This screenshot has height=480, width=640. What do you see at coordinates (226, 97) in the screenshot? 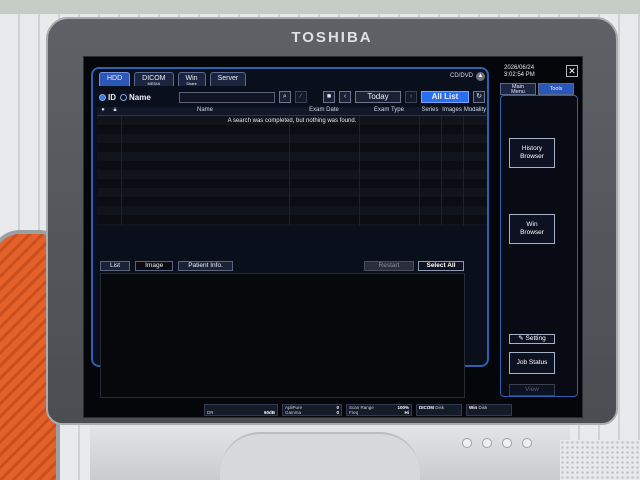
I see `search-input` at bounding box center [226, 97].